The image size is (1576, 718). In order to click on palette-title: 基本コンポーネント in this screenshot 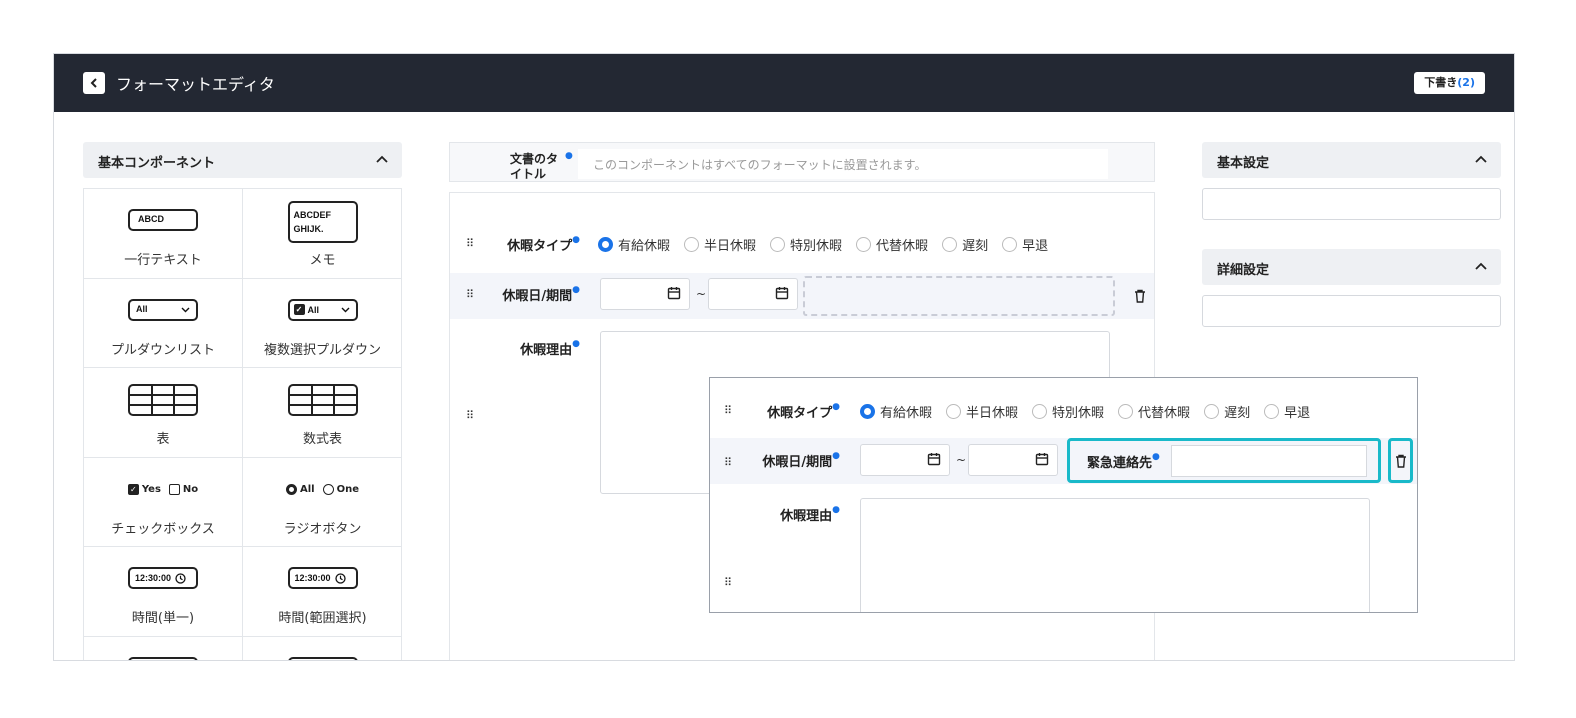, I will do `click(157, 163)`.